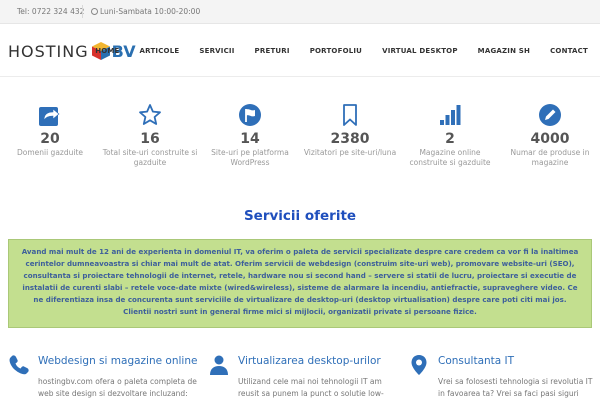  Describe the element at coordinates (550, 115) in the screenshot. I see `pencil-icon` at that location.